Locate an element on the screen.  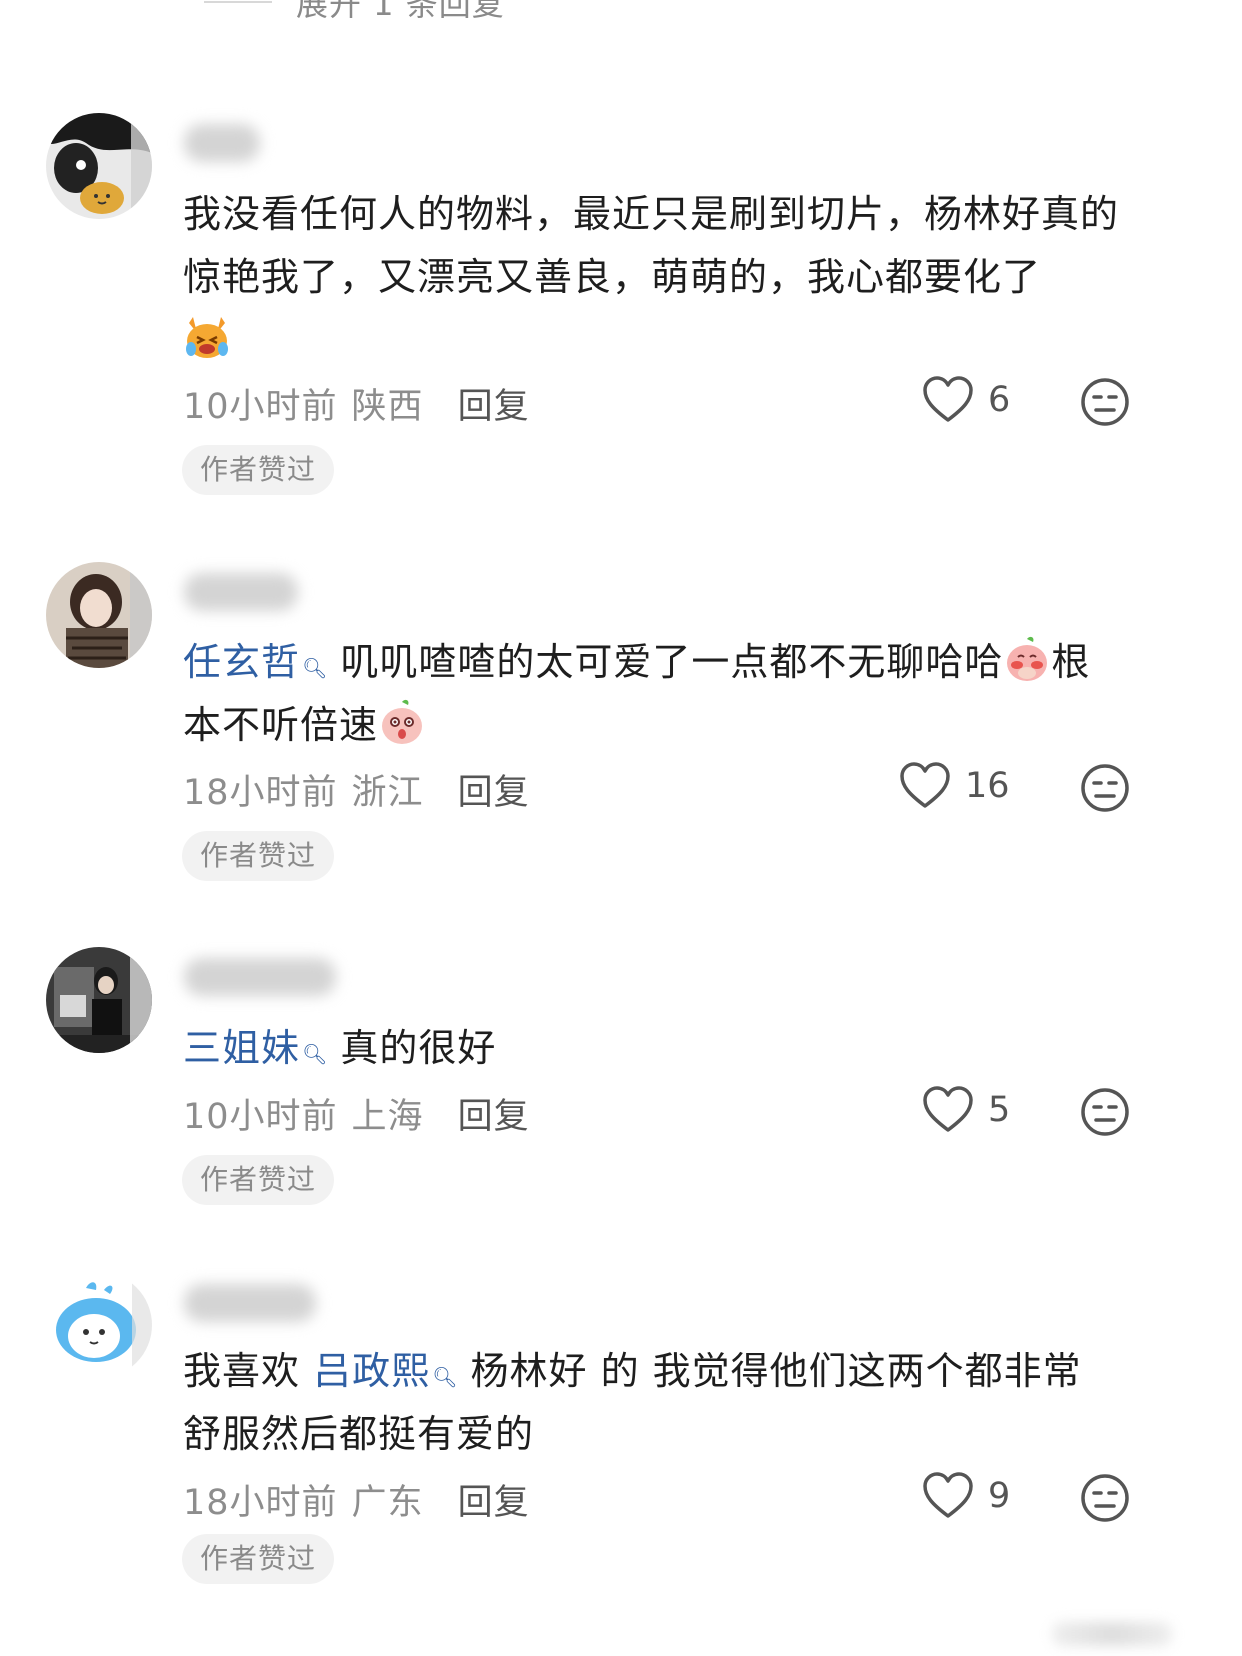
comment-text: 舒服然后都挺有爱的 is located at coordinates (359, 1434).